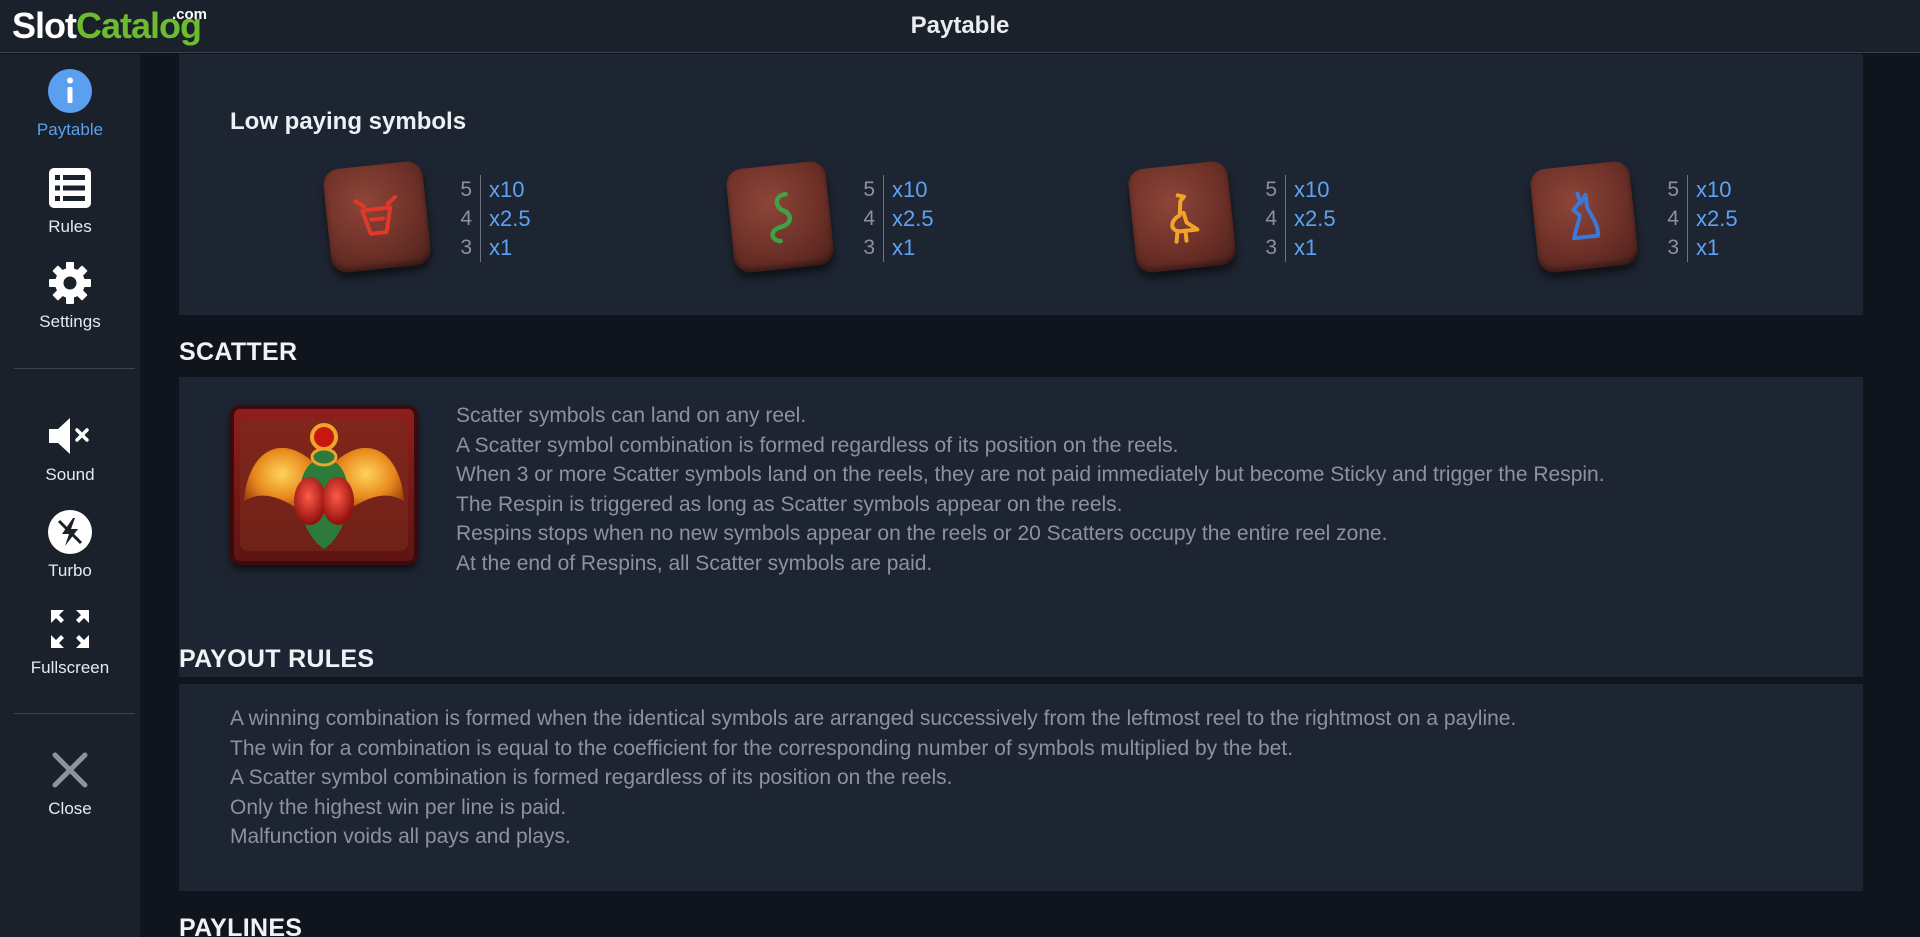 The image size is (1920, 937). Describe the element at coordinates (277, 659) in the screenshot. I see `payout-rules-section-title: PAYOUT RULES` at that location.